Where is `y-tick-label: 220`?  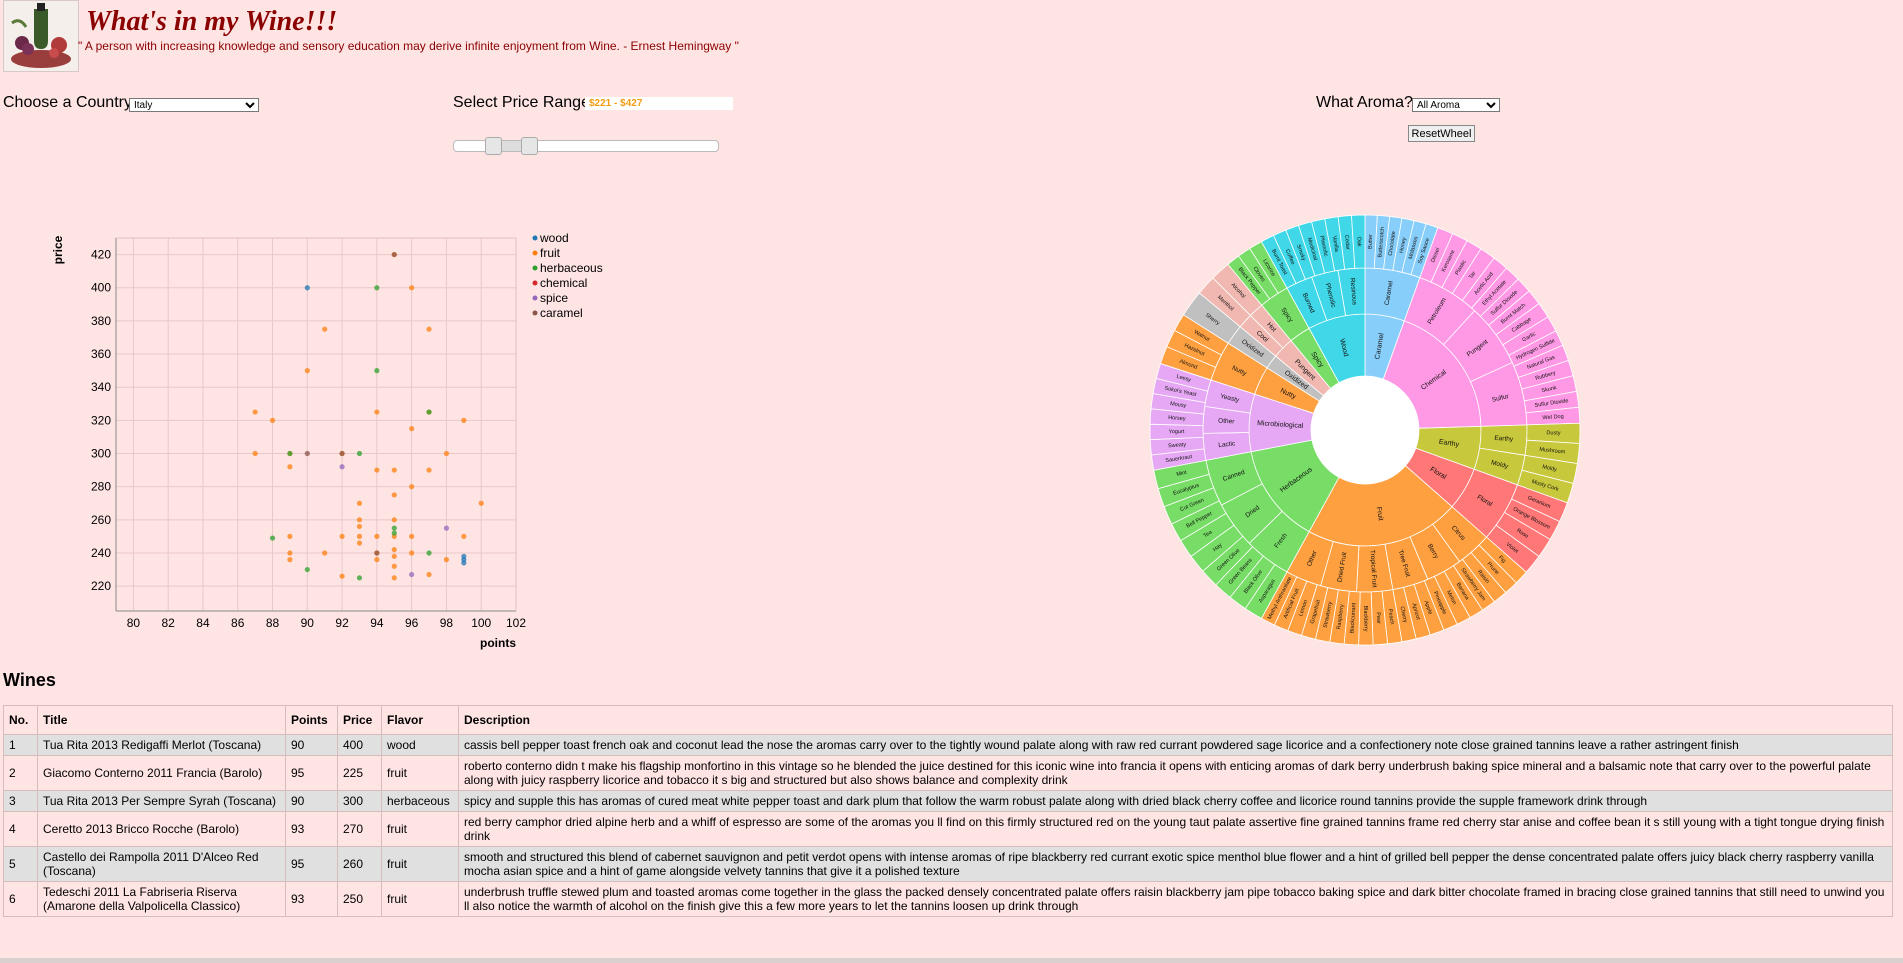 y-tick-label: 220 is located at coordinates (101, 586).